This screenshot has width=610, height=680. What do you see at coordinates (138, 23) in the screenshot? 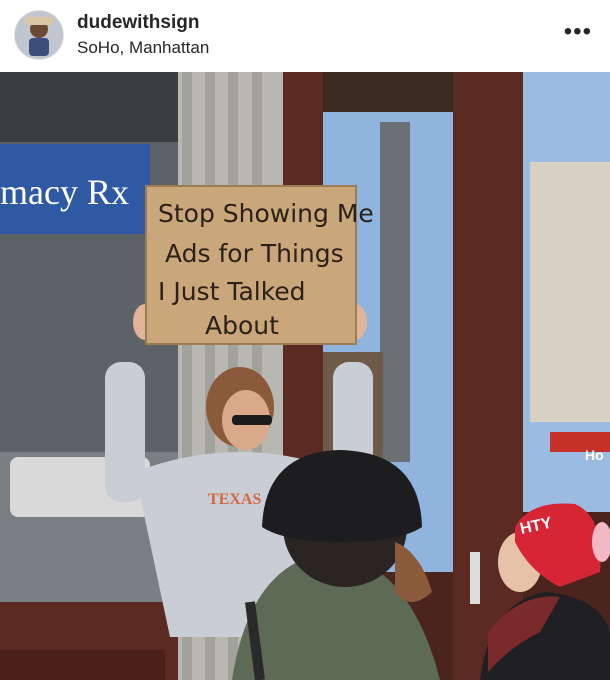
I see `username: dudewithsign` at bounding box center [138, 23].